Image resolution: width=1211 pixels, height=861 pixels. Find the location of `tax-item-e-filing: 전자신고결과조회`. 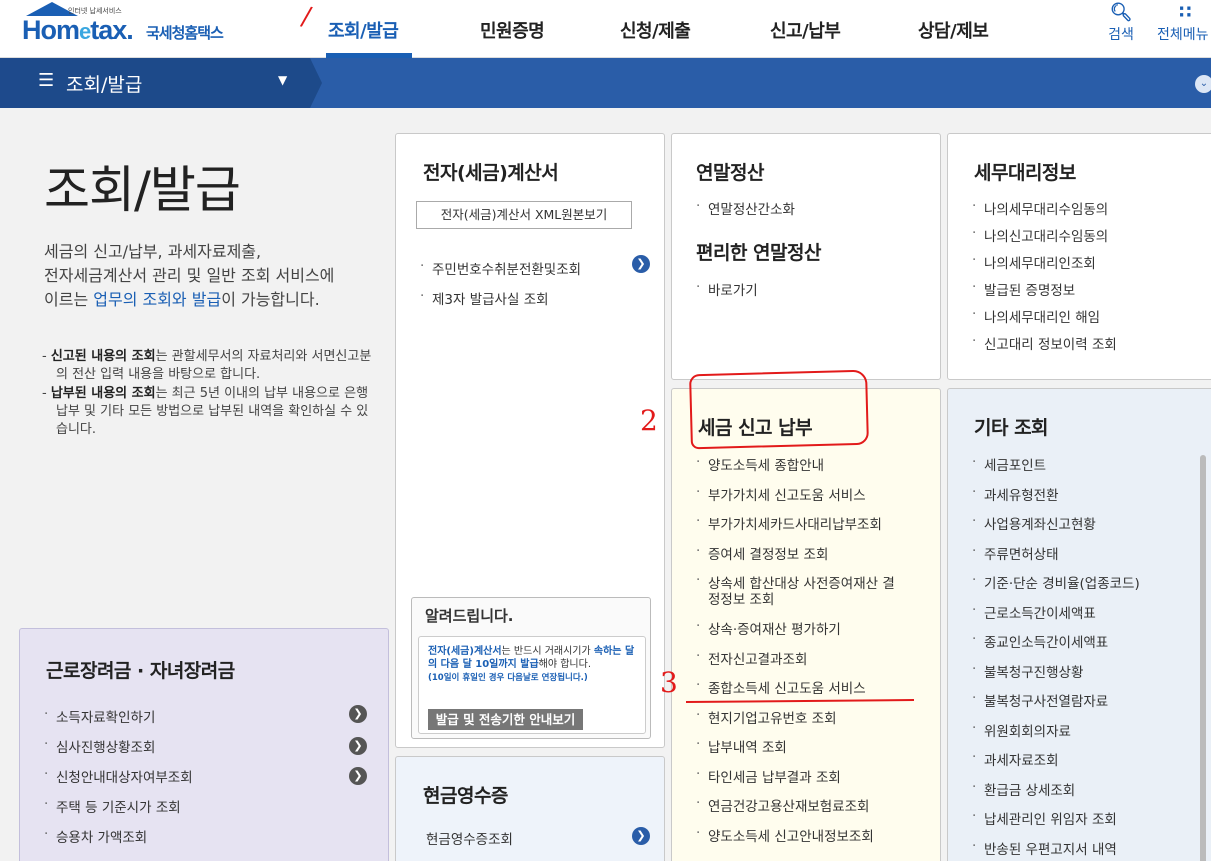

tax-item-e-filing: 전자신고결과조회 is located at coordinates (795, 663).